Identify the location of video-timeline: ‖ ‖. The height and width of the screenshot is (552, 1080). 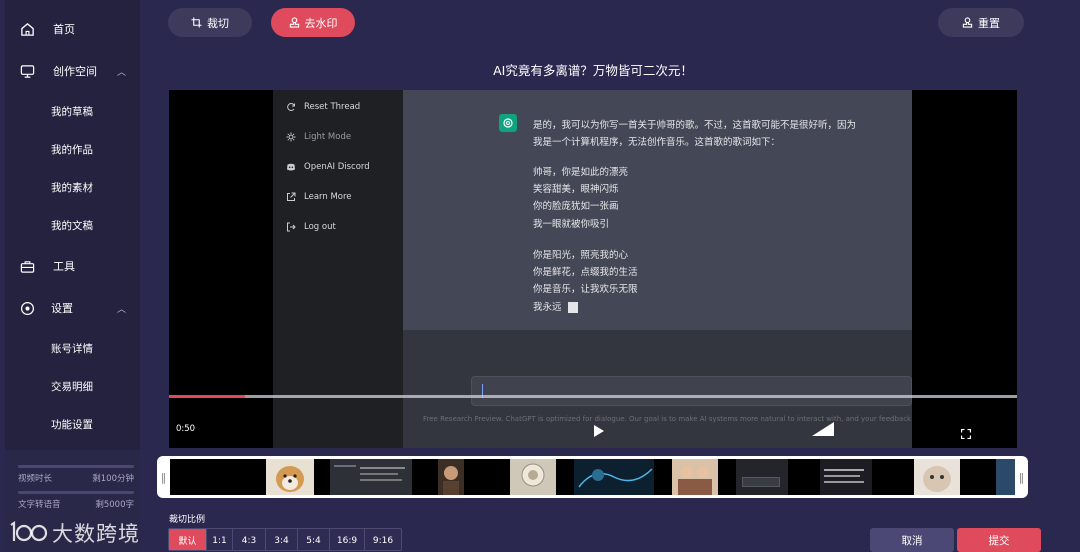
(592, 477).